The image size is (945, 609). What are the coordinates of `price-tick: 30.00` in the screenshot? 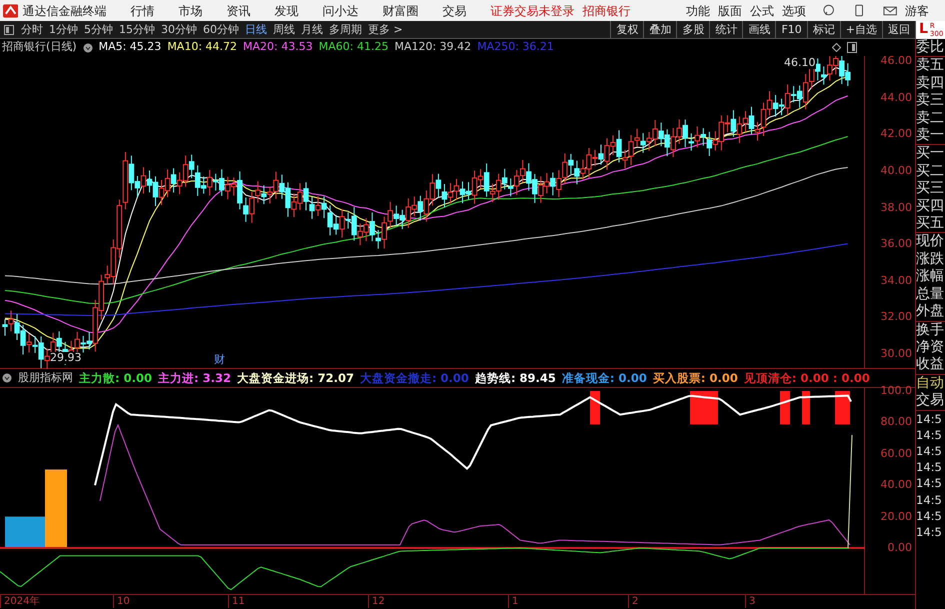 It's located at (896, 354).